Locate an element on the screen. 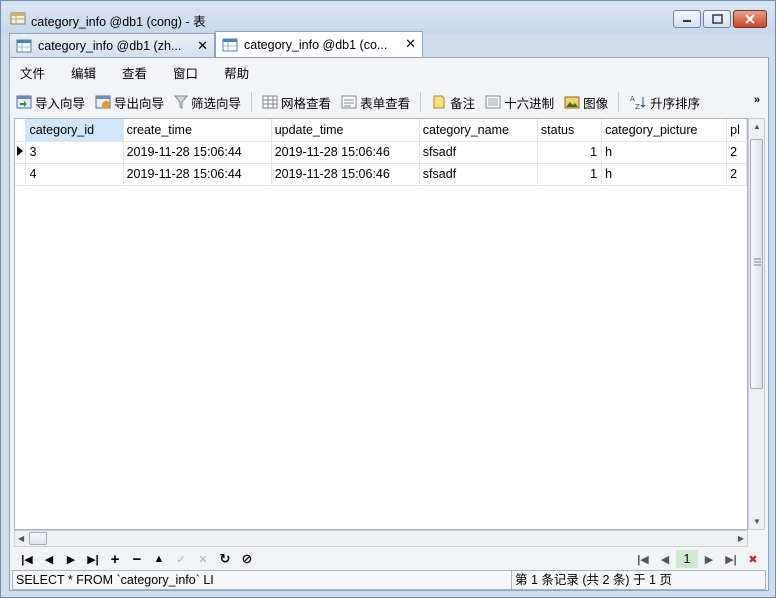 The image size is (776, 598). vertical-scrollbar: ▲ ▼ is located at coordinates (756, 324).